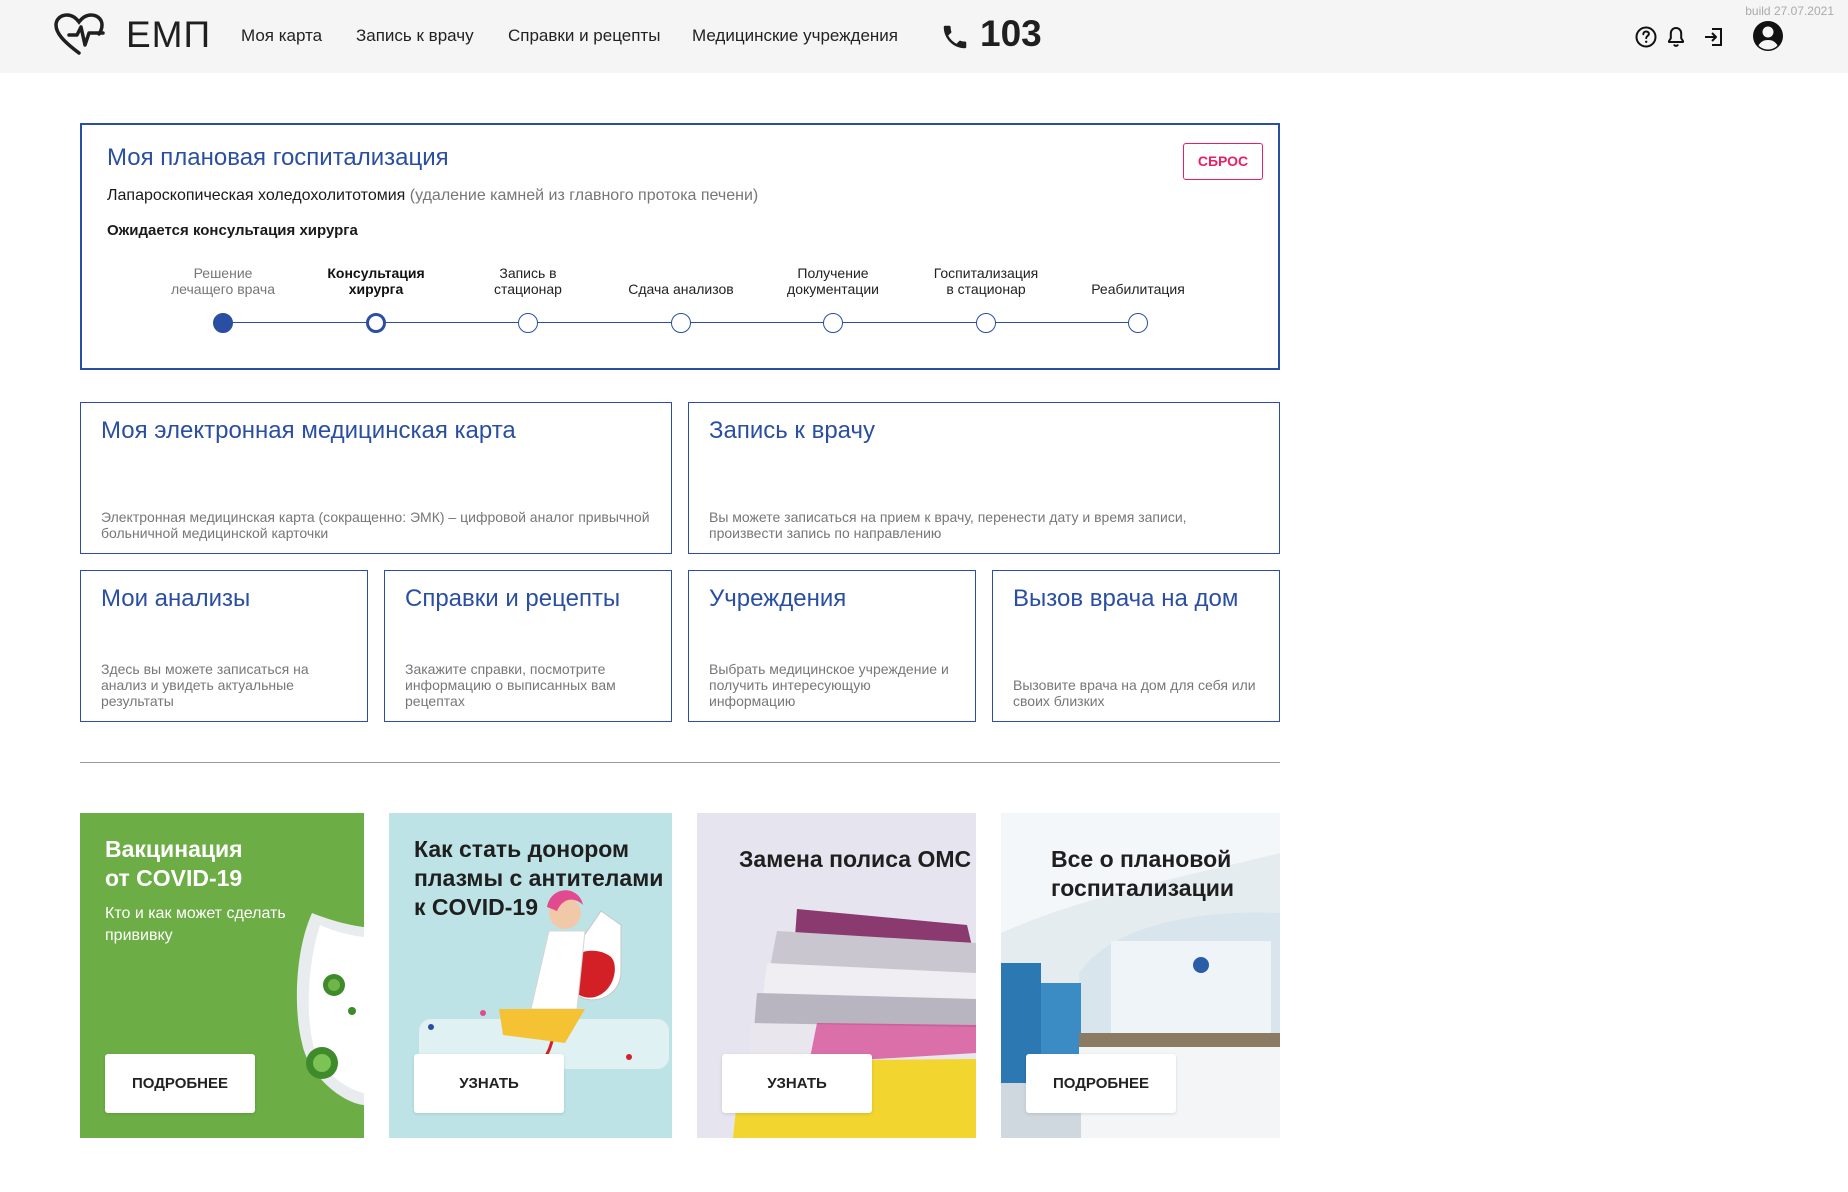 The image size is (1848, 1192). I want to click on banner-title-line2: госпитализации, so click(1142, 888).